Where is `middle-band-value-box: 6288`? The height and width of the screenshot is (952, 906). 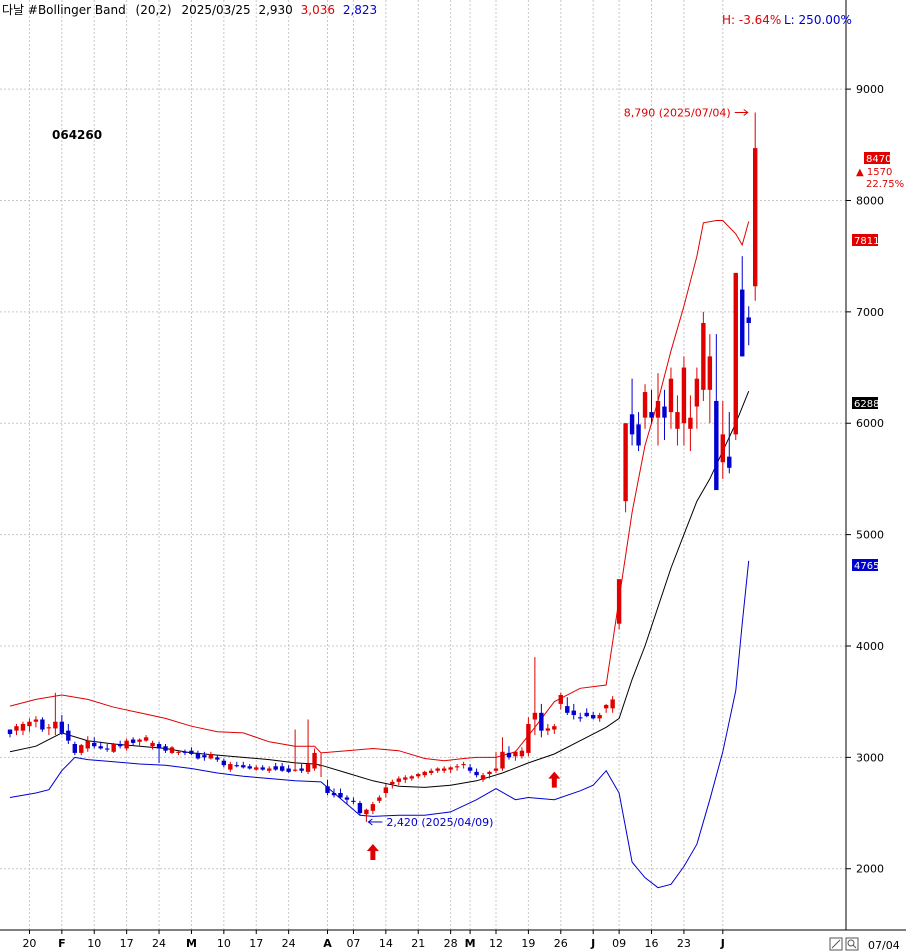 middle-band-value-box: 6288 is located at coordinates (865, 403).